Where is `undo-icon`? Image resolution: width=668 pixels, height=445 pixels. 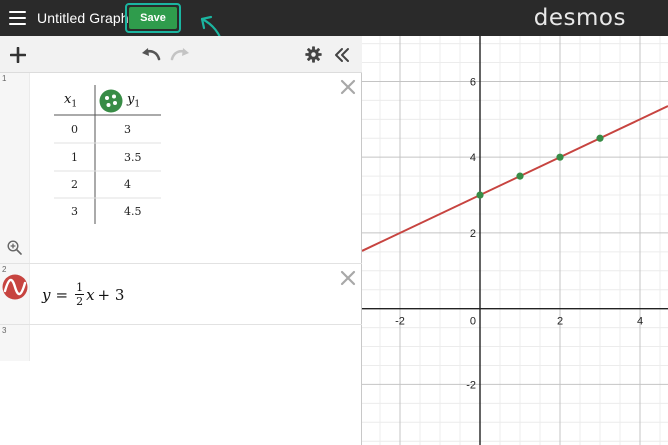 undo-icon is located at coordinates (151, 54).